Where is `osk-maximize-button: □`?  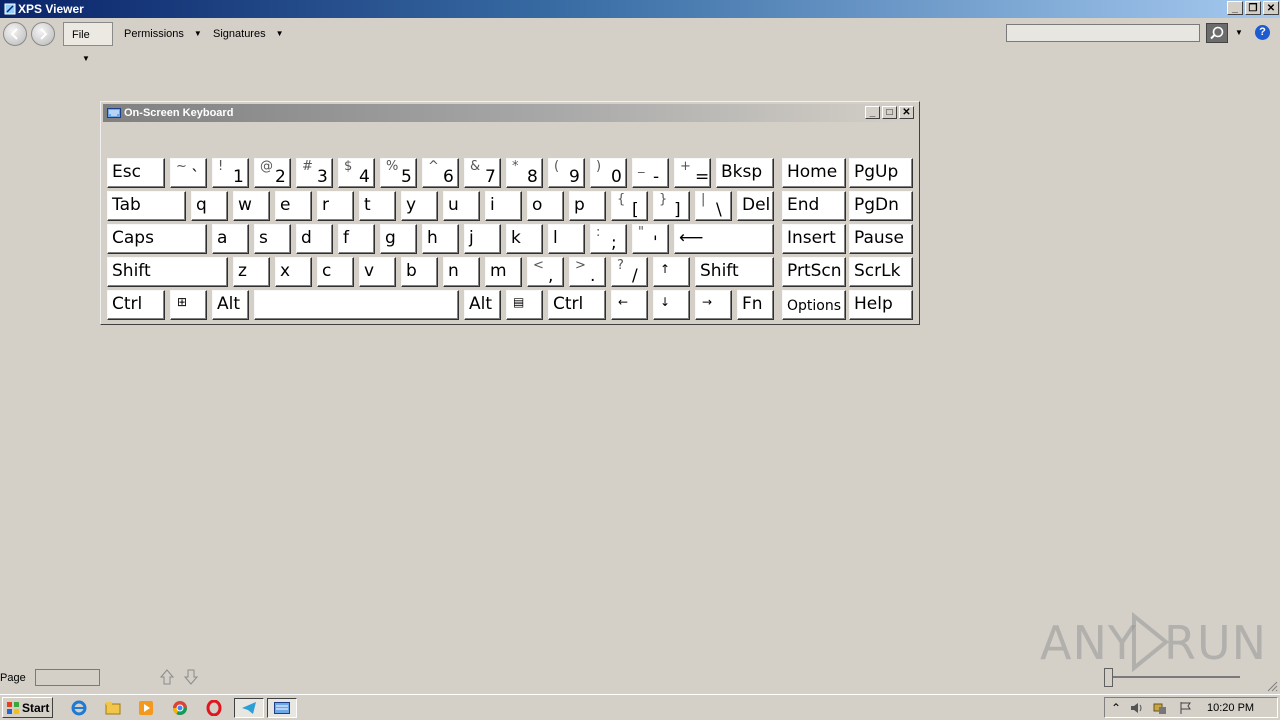 osk-maximize-button: □ is located at coordinates (889, 112).